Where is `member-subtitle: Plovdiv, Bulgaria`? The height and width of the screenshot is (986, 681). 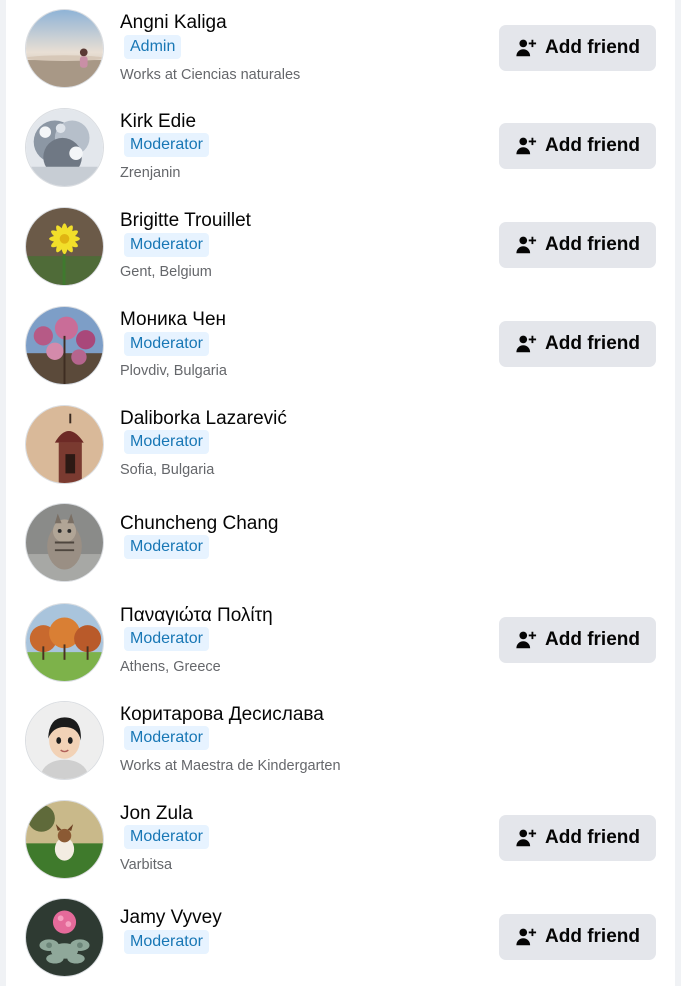
member-subtitle: Plovdiv, Bulgaria is located at coordinates (173, 371).